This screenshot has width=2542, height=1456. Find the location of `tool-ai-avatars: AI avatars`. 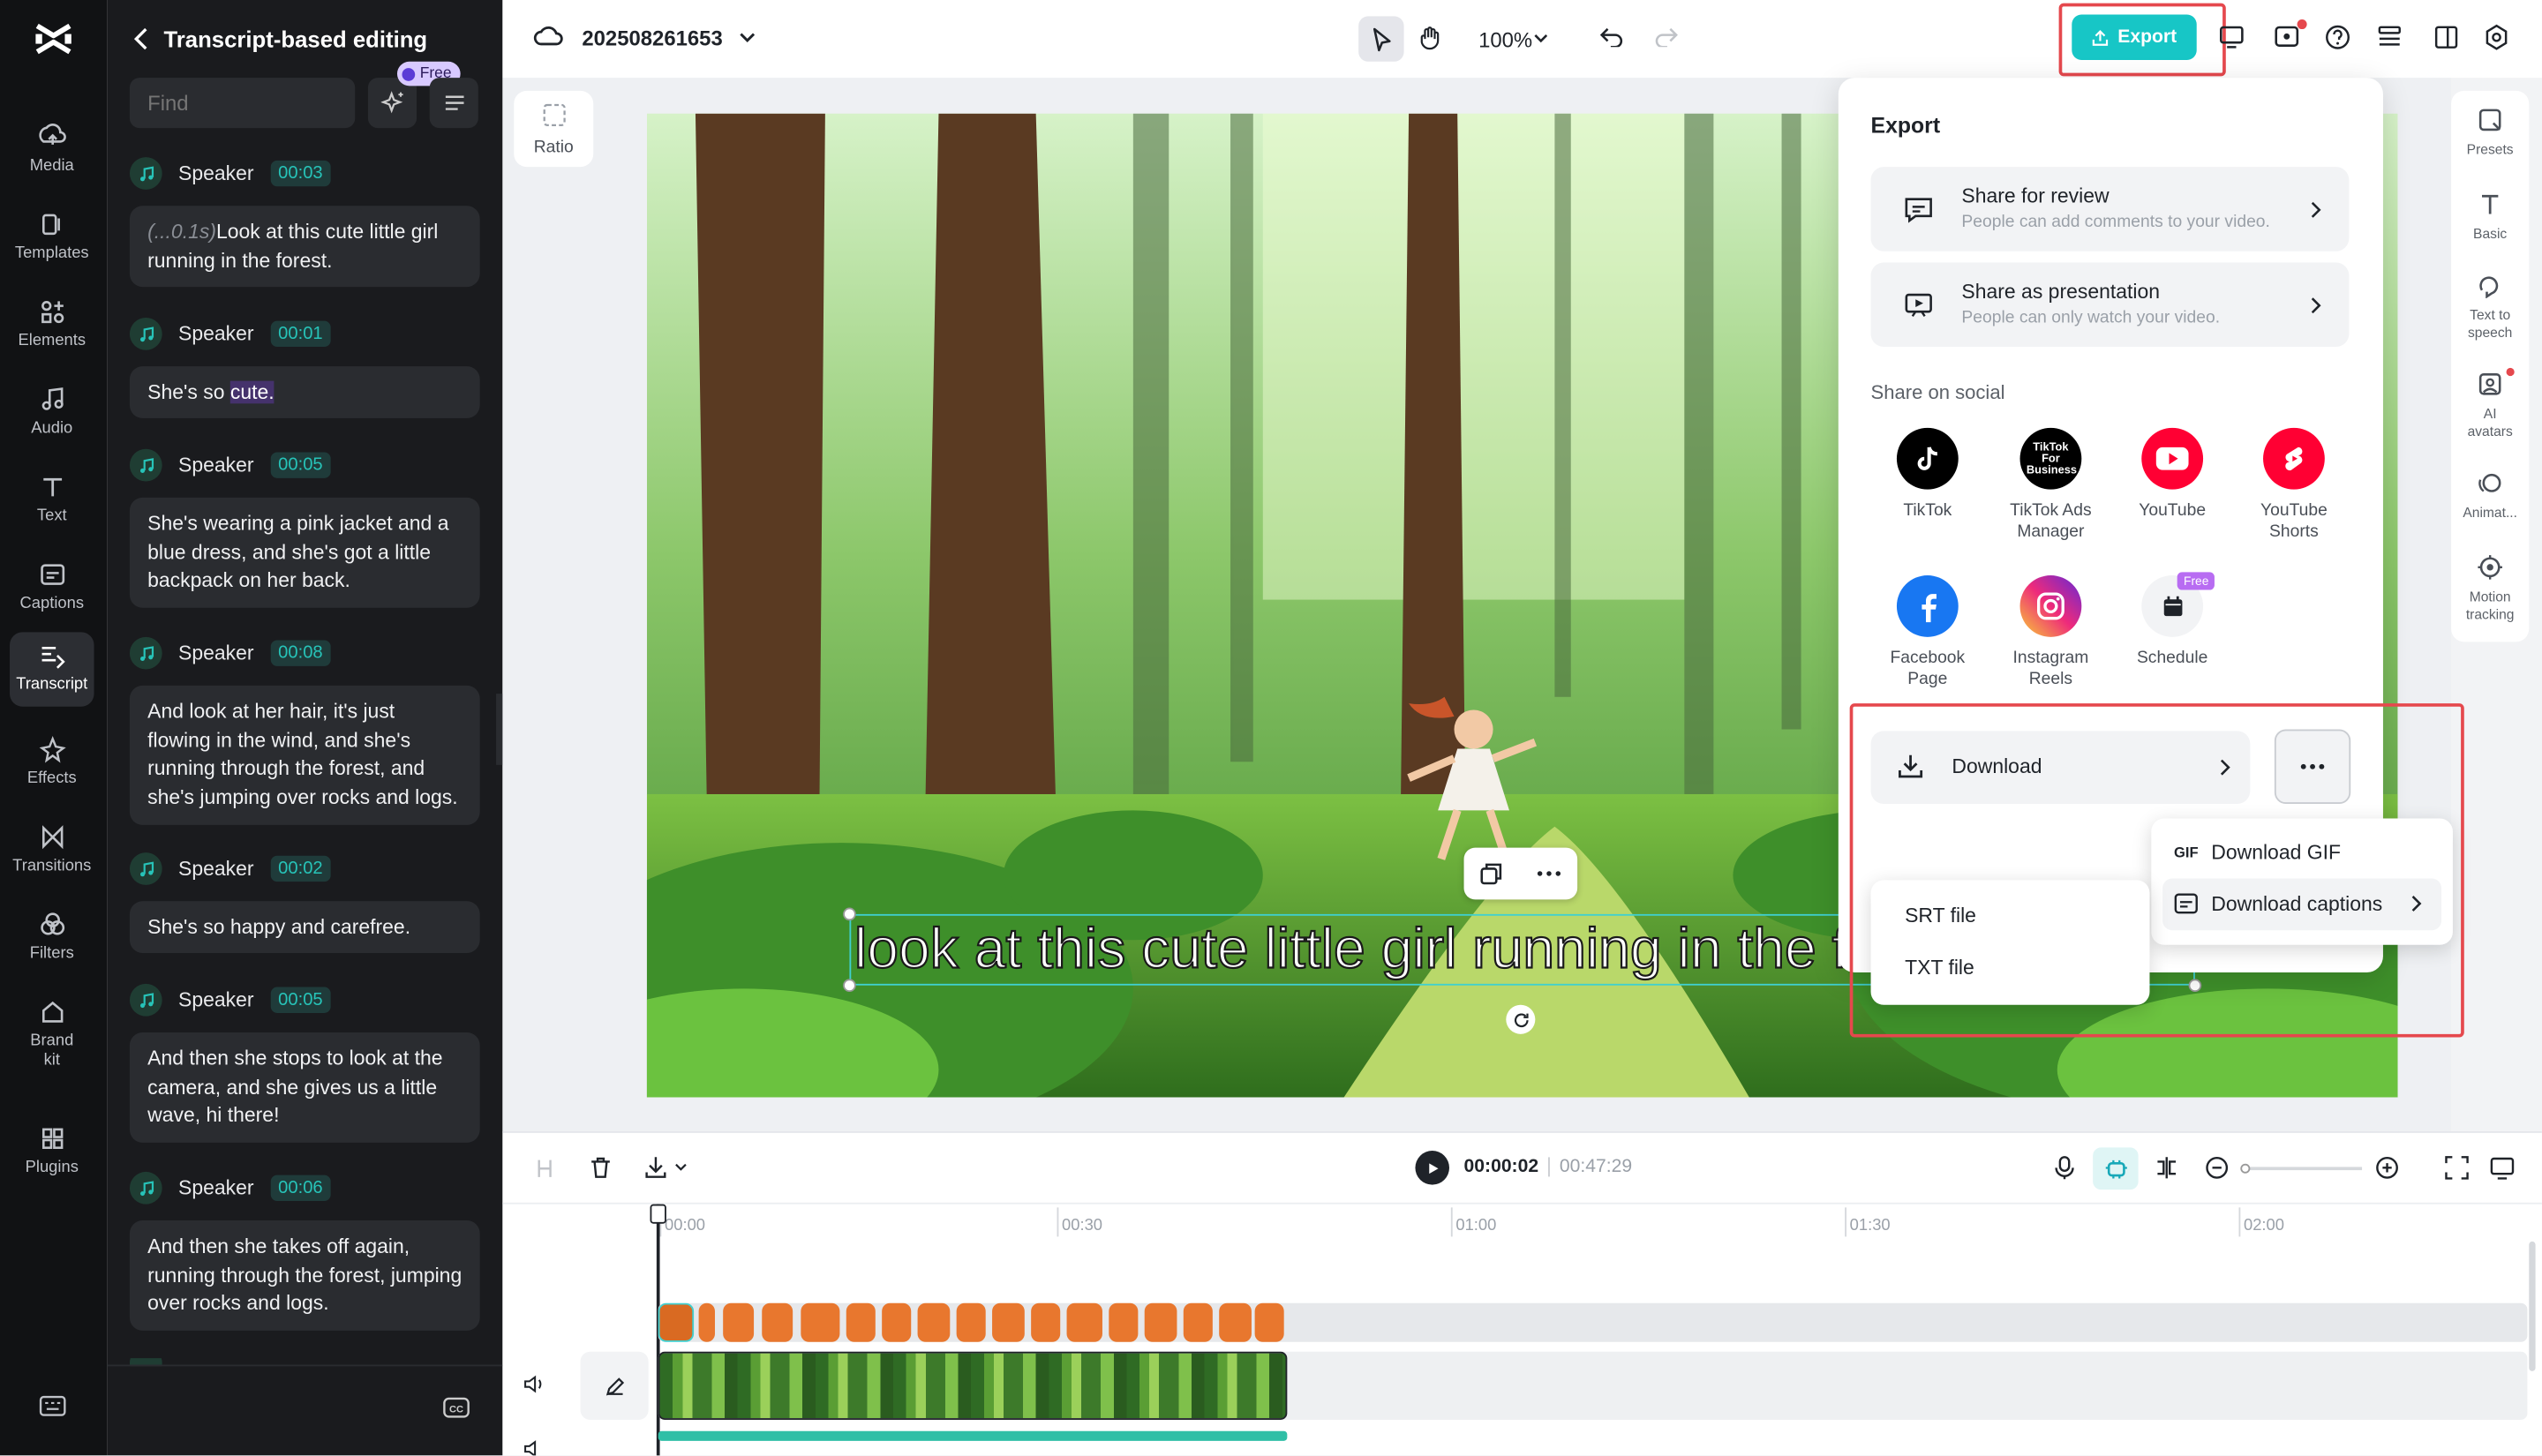

tool-ai-avatars: AI avatars is located at coordinates (2490, 405).